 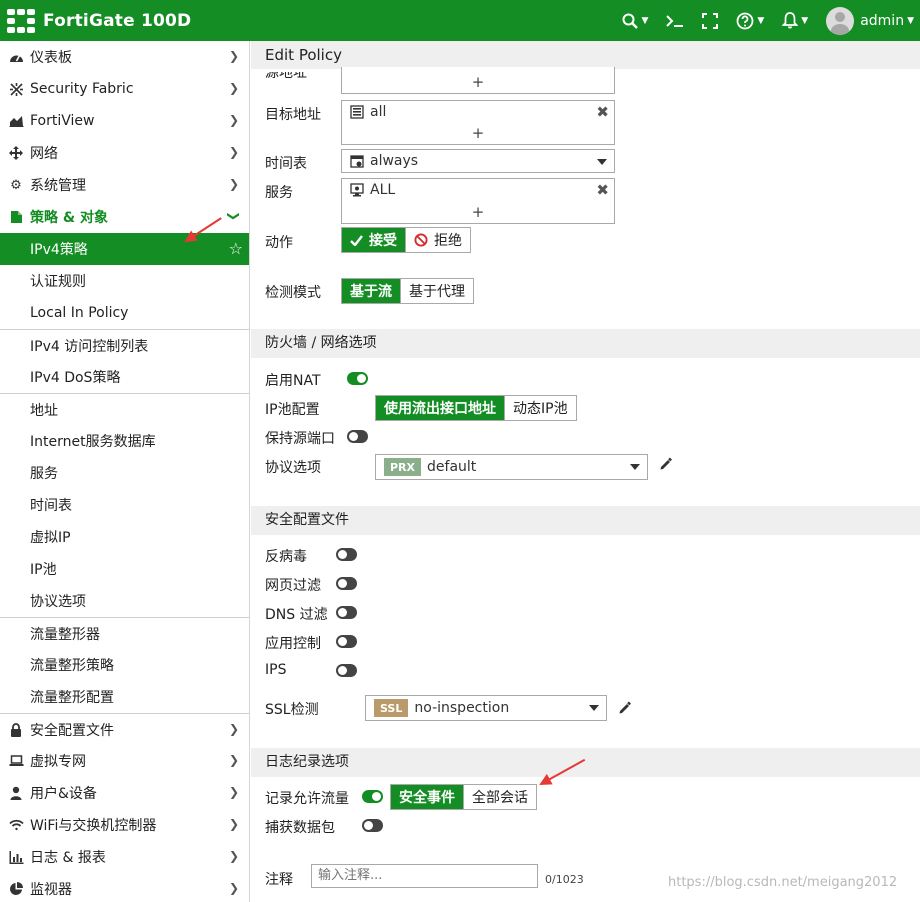 I want to click on ip-pool-toggle: 使用流出接口地址 动态IP池, so click(x=476, y=408).